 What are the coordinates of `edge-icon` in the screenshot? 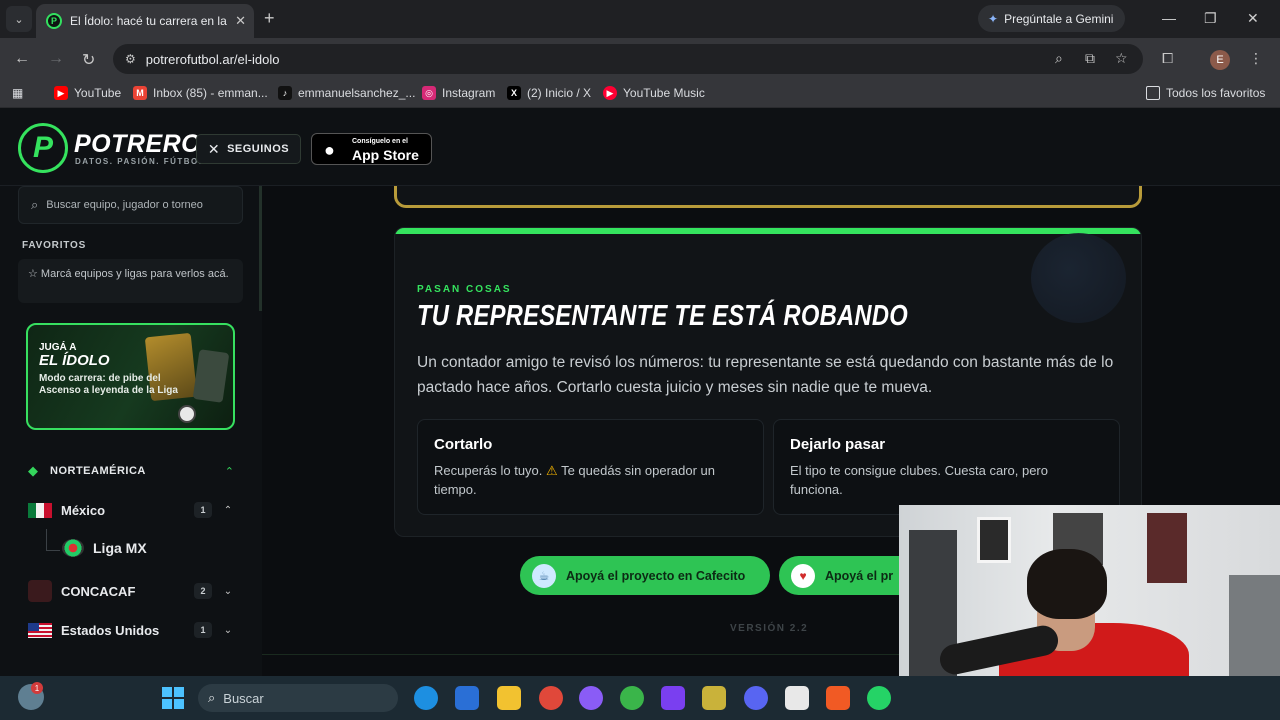 It's located at (426, 698).